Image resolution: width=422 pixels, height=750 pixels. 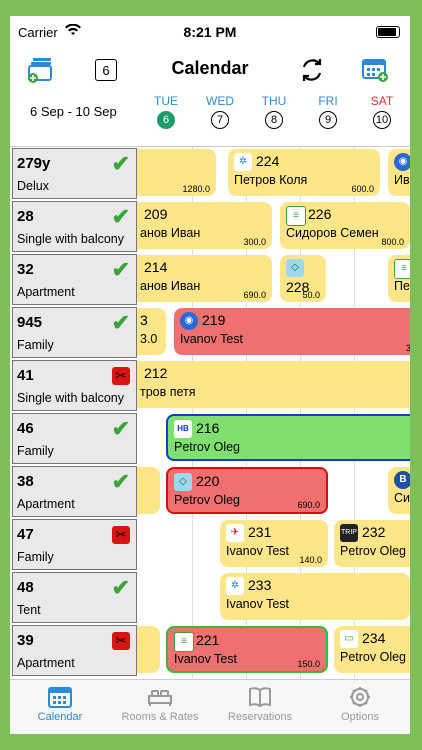 I want to click on booking-card: 214 анов Иван 690.0, so click(x=196, y=278).